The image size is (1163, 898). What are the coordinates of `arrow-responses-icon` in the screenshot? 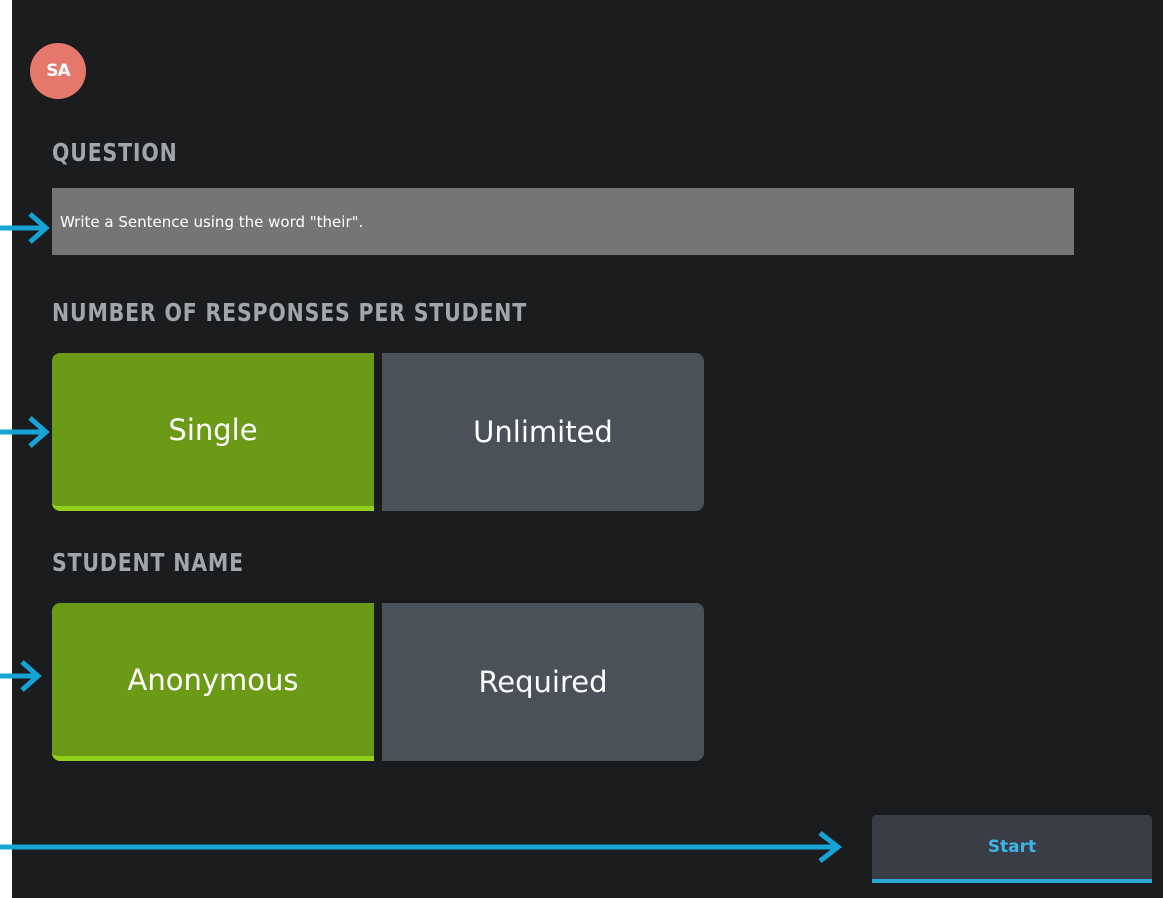 It's located at (25, 432).